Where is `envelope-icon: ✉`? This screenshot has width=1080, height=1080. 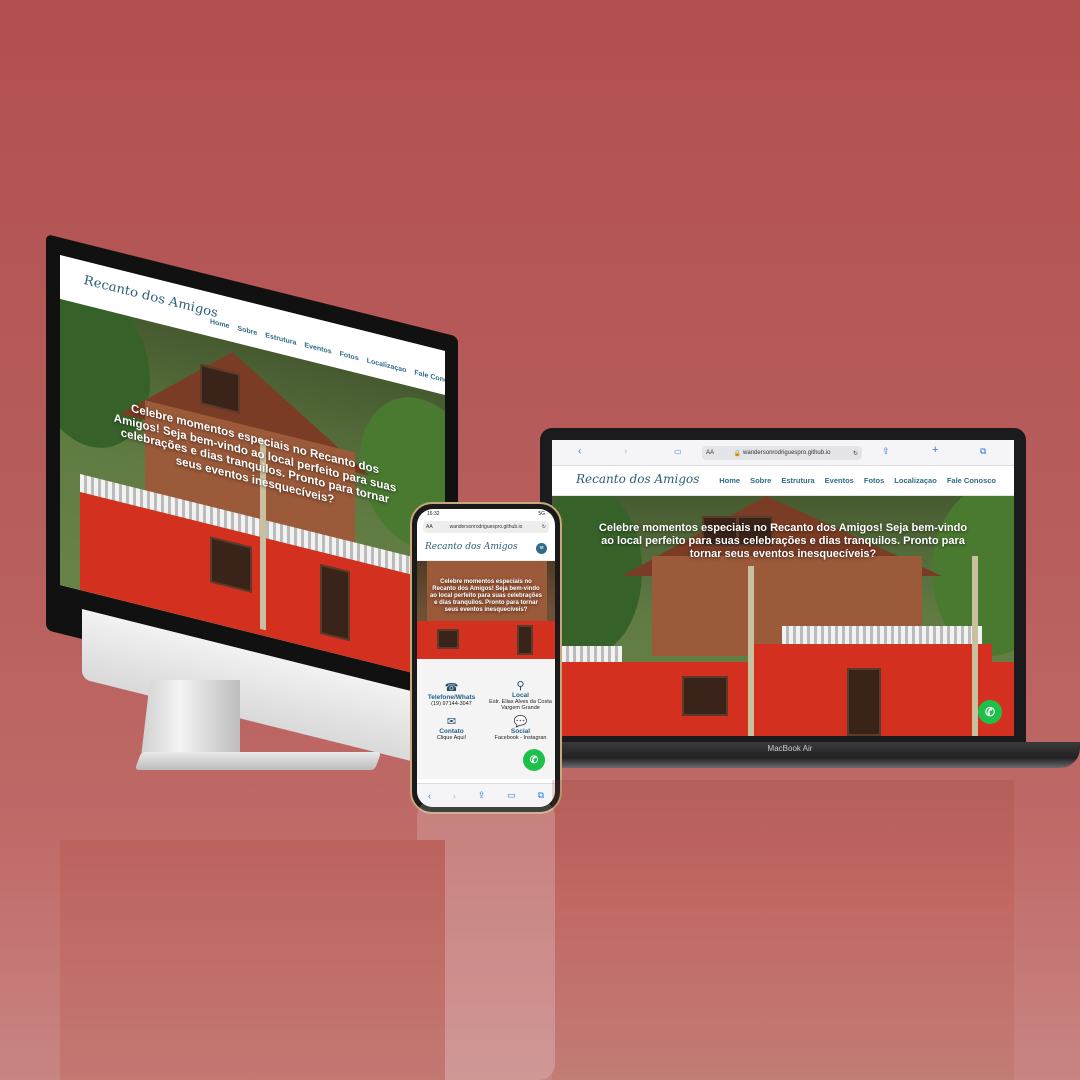 envelope-icon: ✉ is located at coordinates (451, 722).